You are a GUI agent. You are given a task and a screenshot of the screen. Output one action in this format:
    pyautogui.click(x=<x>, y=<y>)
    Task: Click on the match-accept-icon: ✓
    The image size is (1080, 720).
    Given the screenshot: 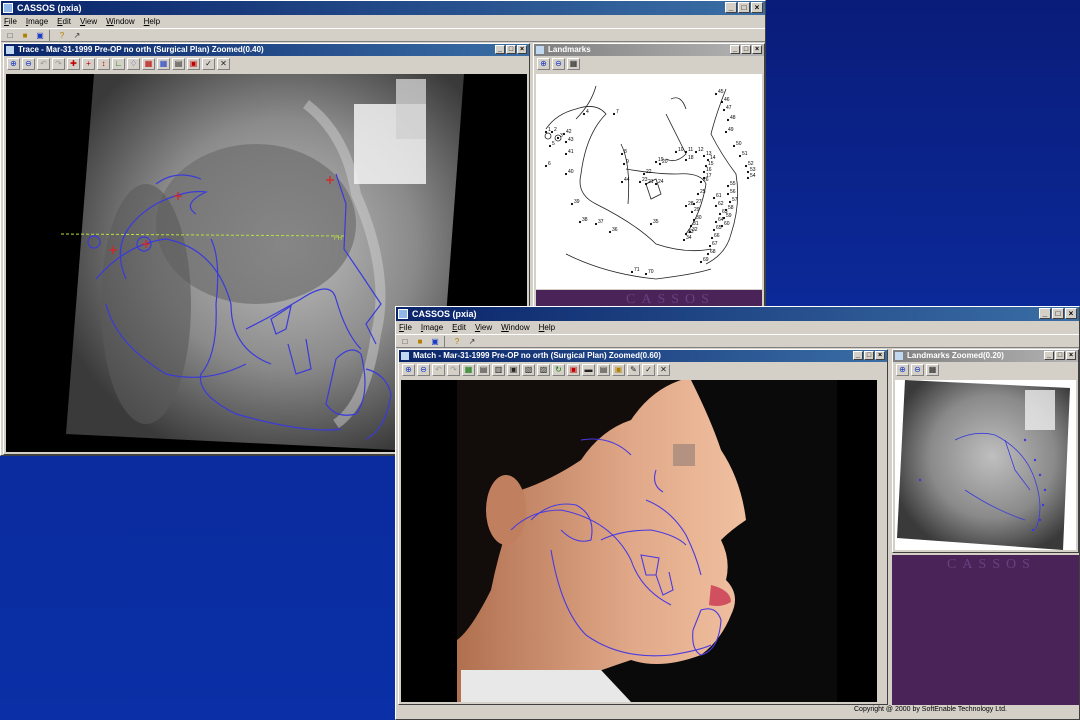 What is the action you would take?
    pyautogui.click(x=648, y=370)
    